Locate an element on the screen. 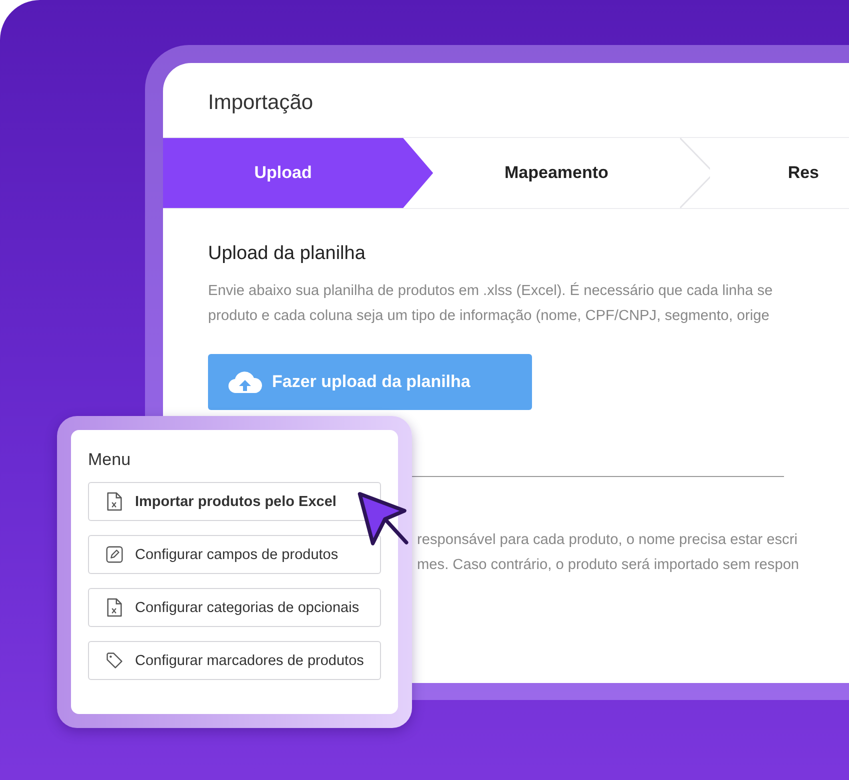  note-text: mes. Caso contrário, o produto será importado sem respon is located at coordinates (608, 565).